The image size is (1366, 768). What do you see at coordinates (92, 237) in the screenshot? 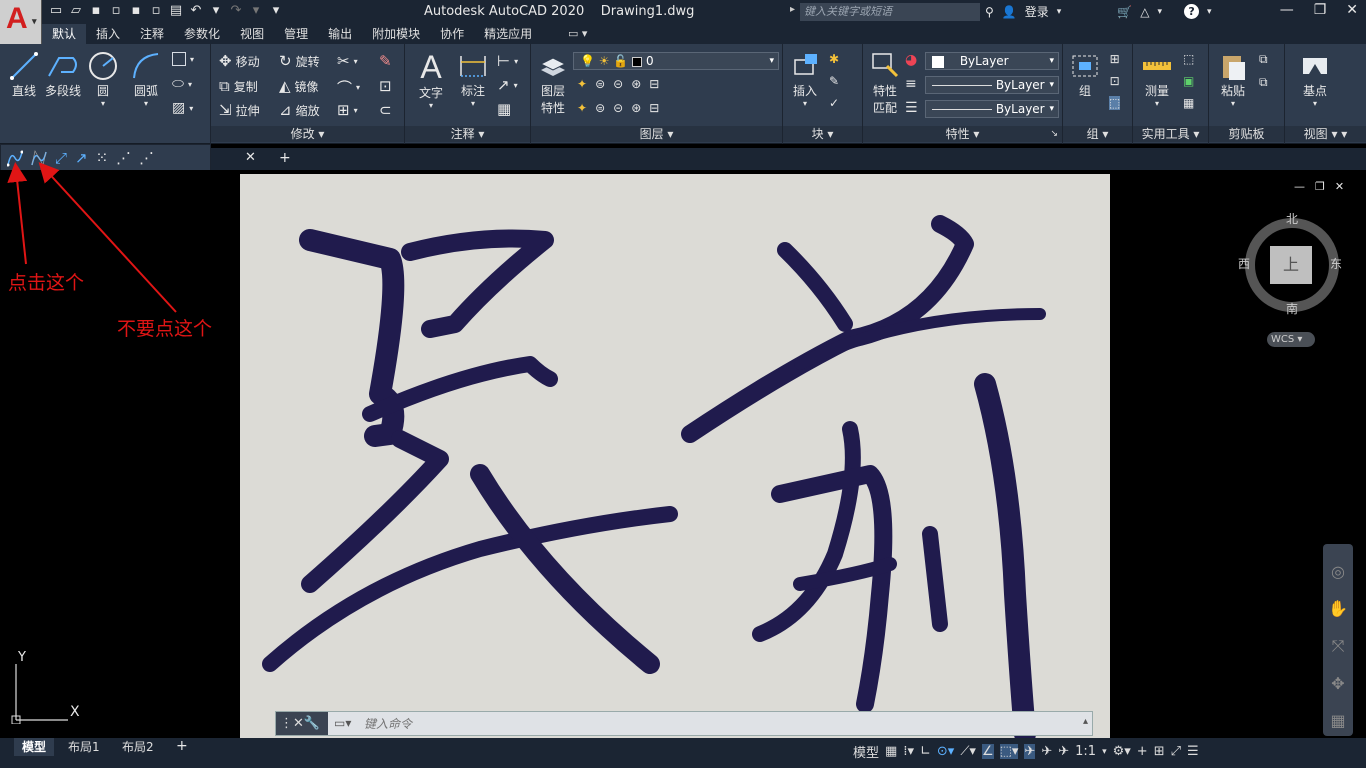
I see `annotation-arrows` at bounding box center [92, 237].